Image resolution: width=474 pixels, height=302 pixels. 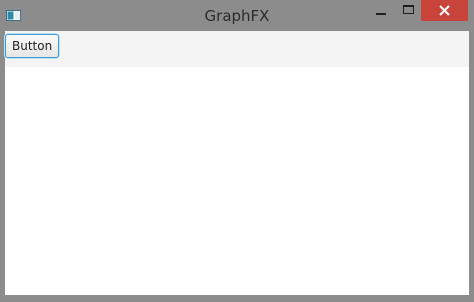 I want to click on close-button, so click(x=444, y=10).